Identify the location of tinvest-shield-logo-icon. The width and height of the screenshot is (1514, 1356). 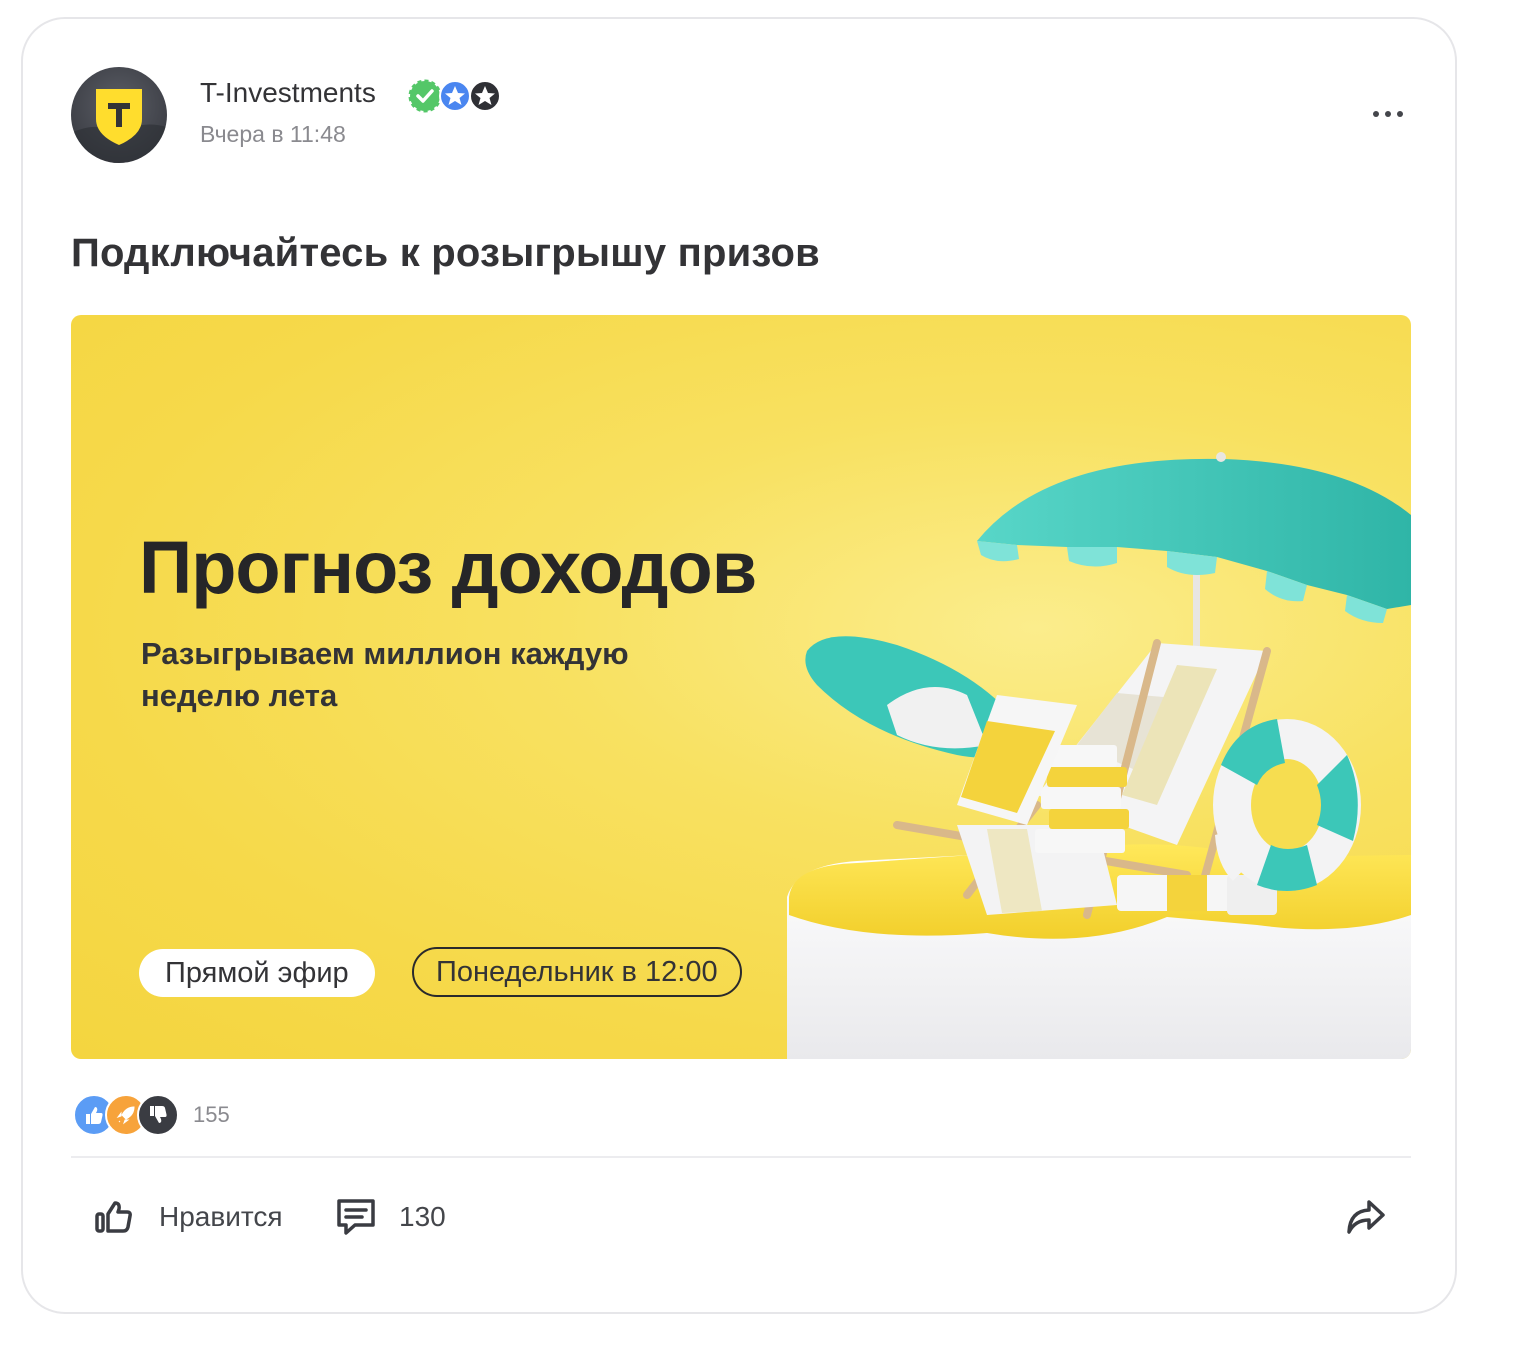
(119, 126).